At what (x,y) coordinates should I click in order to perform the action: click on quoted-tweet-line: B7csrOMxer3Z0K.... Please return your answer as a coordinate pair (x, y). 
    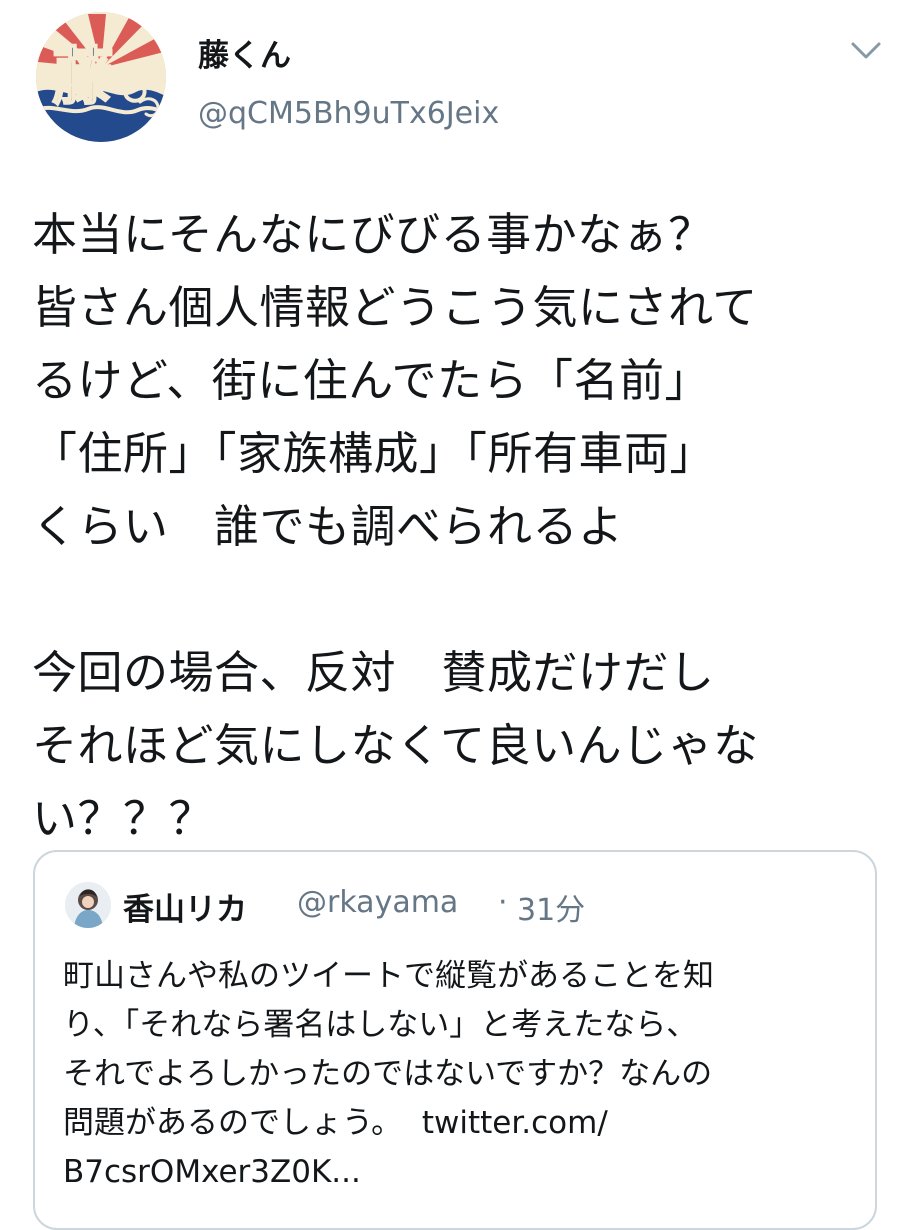
    Looking at the image, I should click on (463, 1172).